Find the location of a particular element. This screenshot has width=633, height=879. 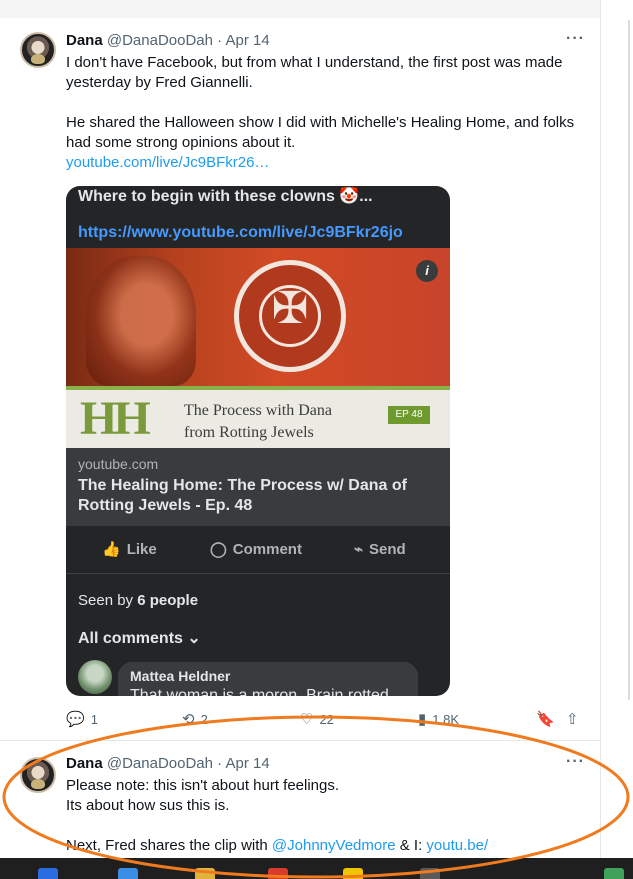

os-taskbar is located at coordinates (316, 868).